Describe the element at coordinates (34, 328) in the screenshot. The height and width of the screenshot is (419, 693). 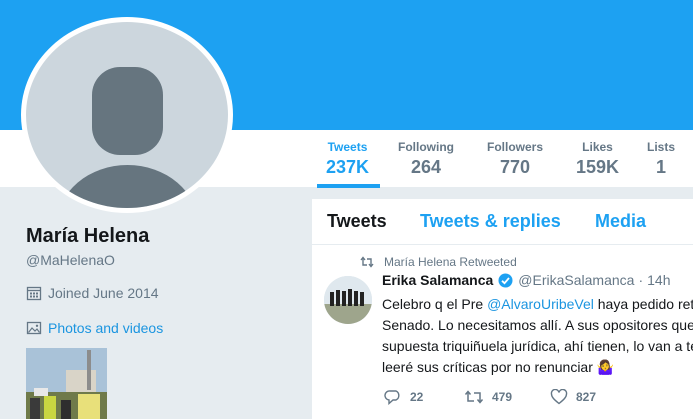
I see `photo-icon` at that location.